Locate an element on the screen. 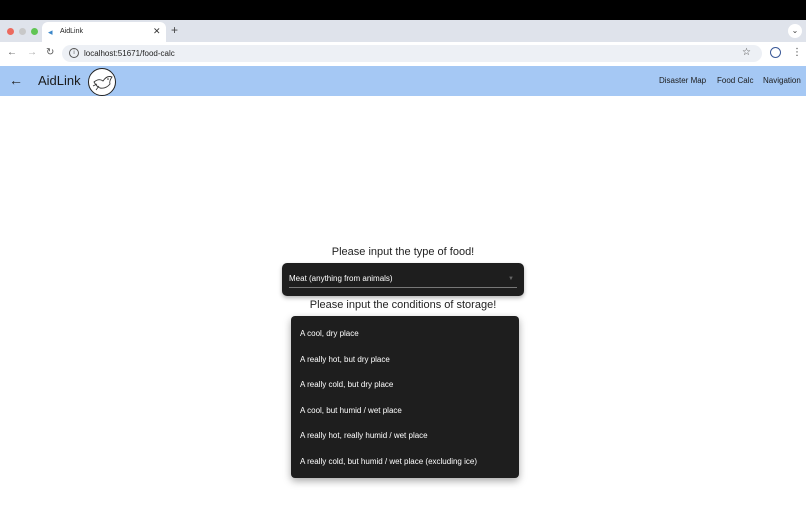 This screenshot has height=523, width=806. back-arrow-icon: ← is located at coordinates (16, 80).